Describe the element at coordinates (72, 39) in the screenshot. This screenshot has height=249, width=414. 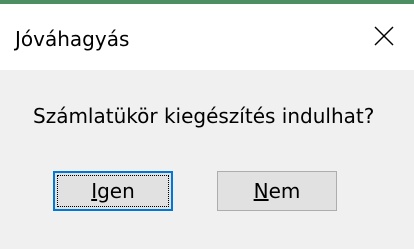
I see `window-title: Jóváhagyás` at that location.